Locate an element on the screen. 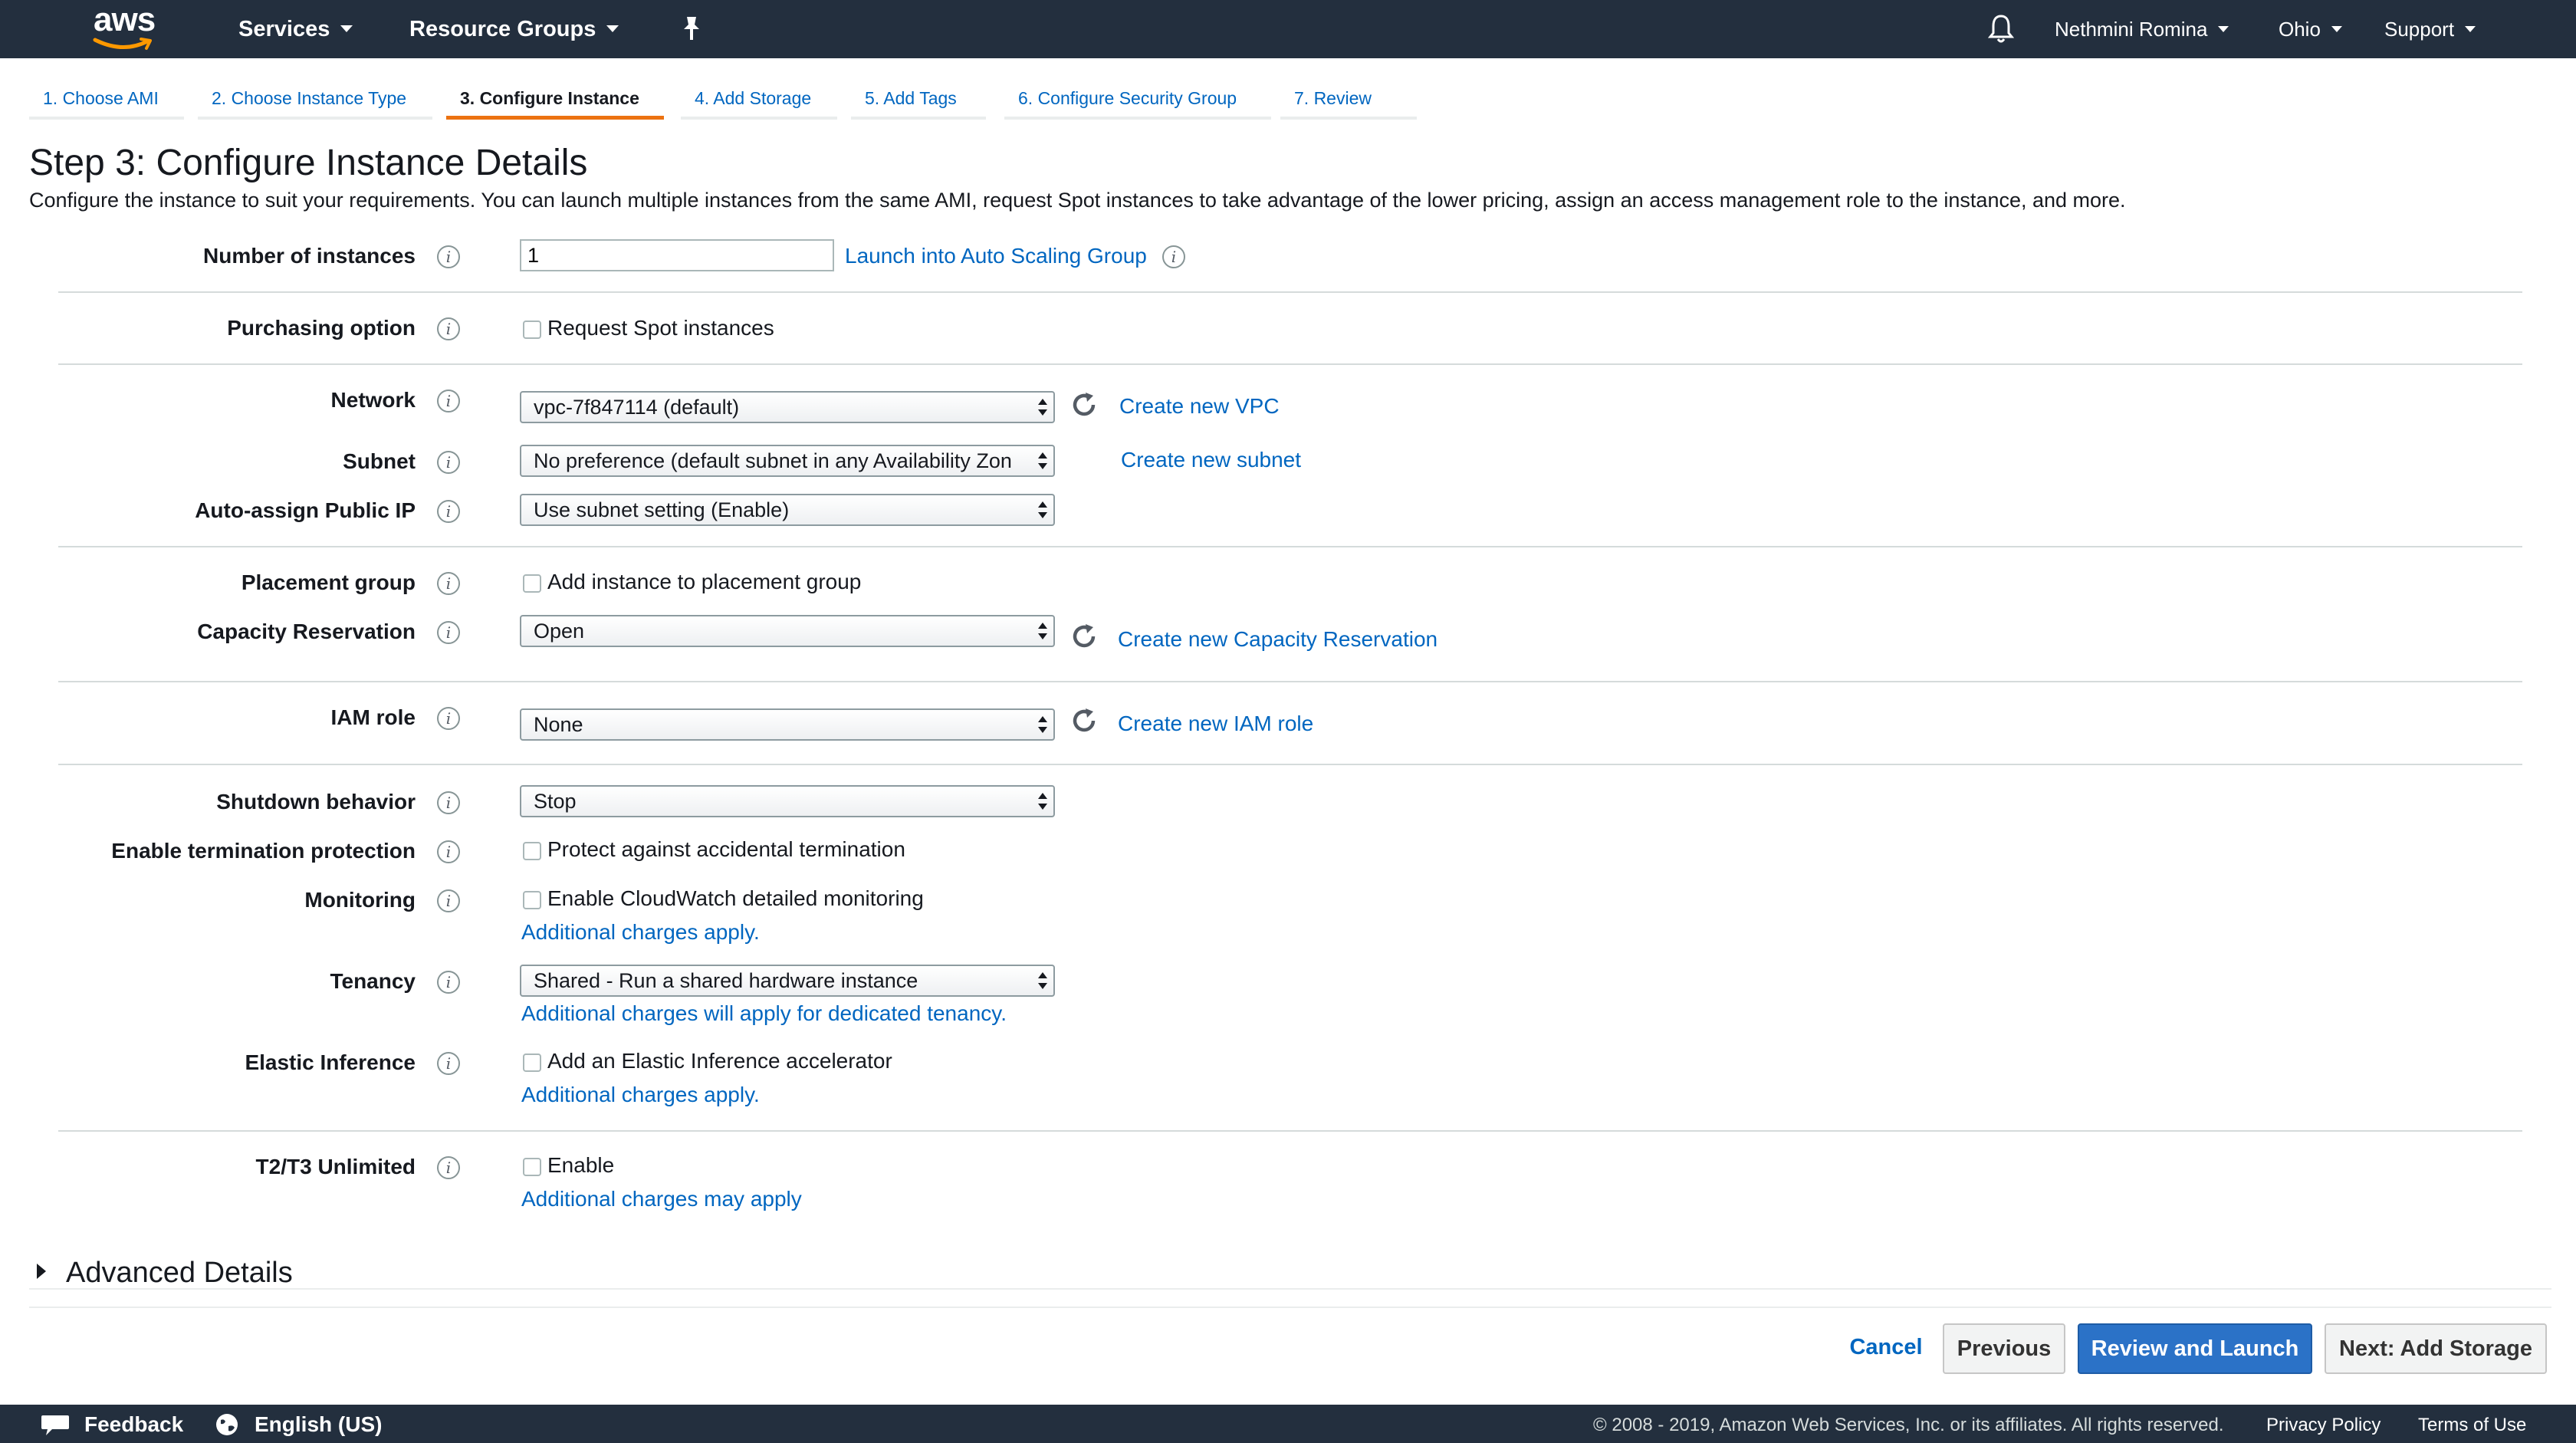  create-capacity-reservation-link: Create new Capacity Reservation is located at coordinates (1278, 639).